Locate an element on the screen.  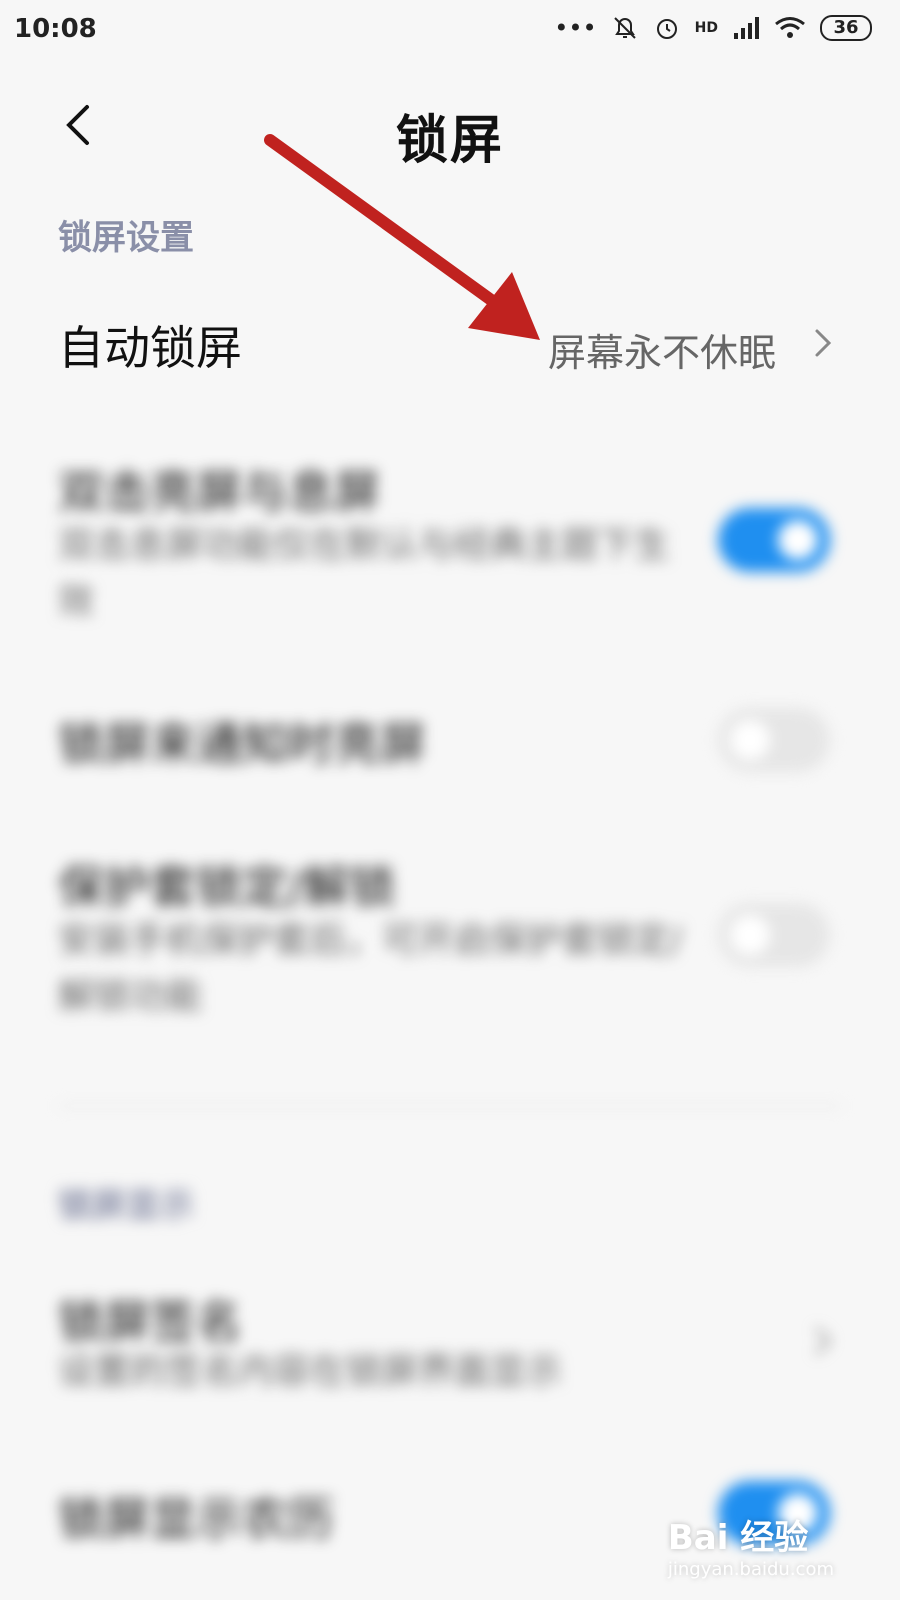
signal-icon is located at coordinates (746, 28).